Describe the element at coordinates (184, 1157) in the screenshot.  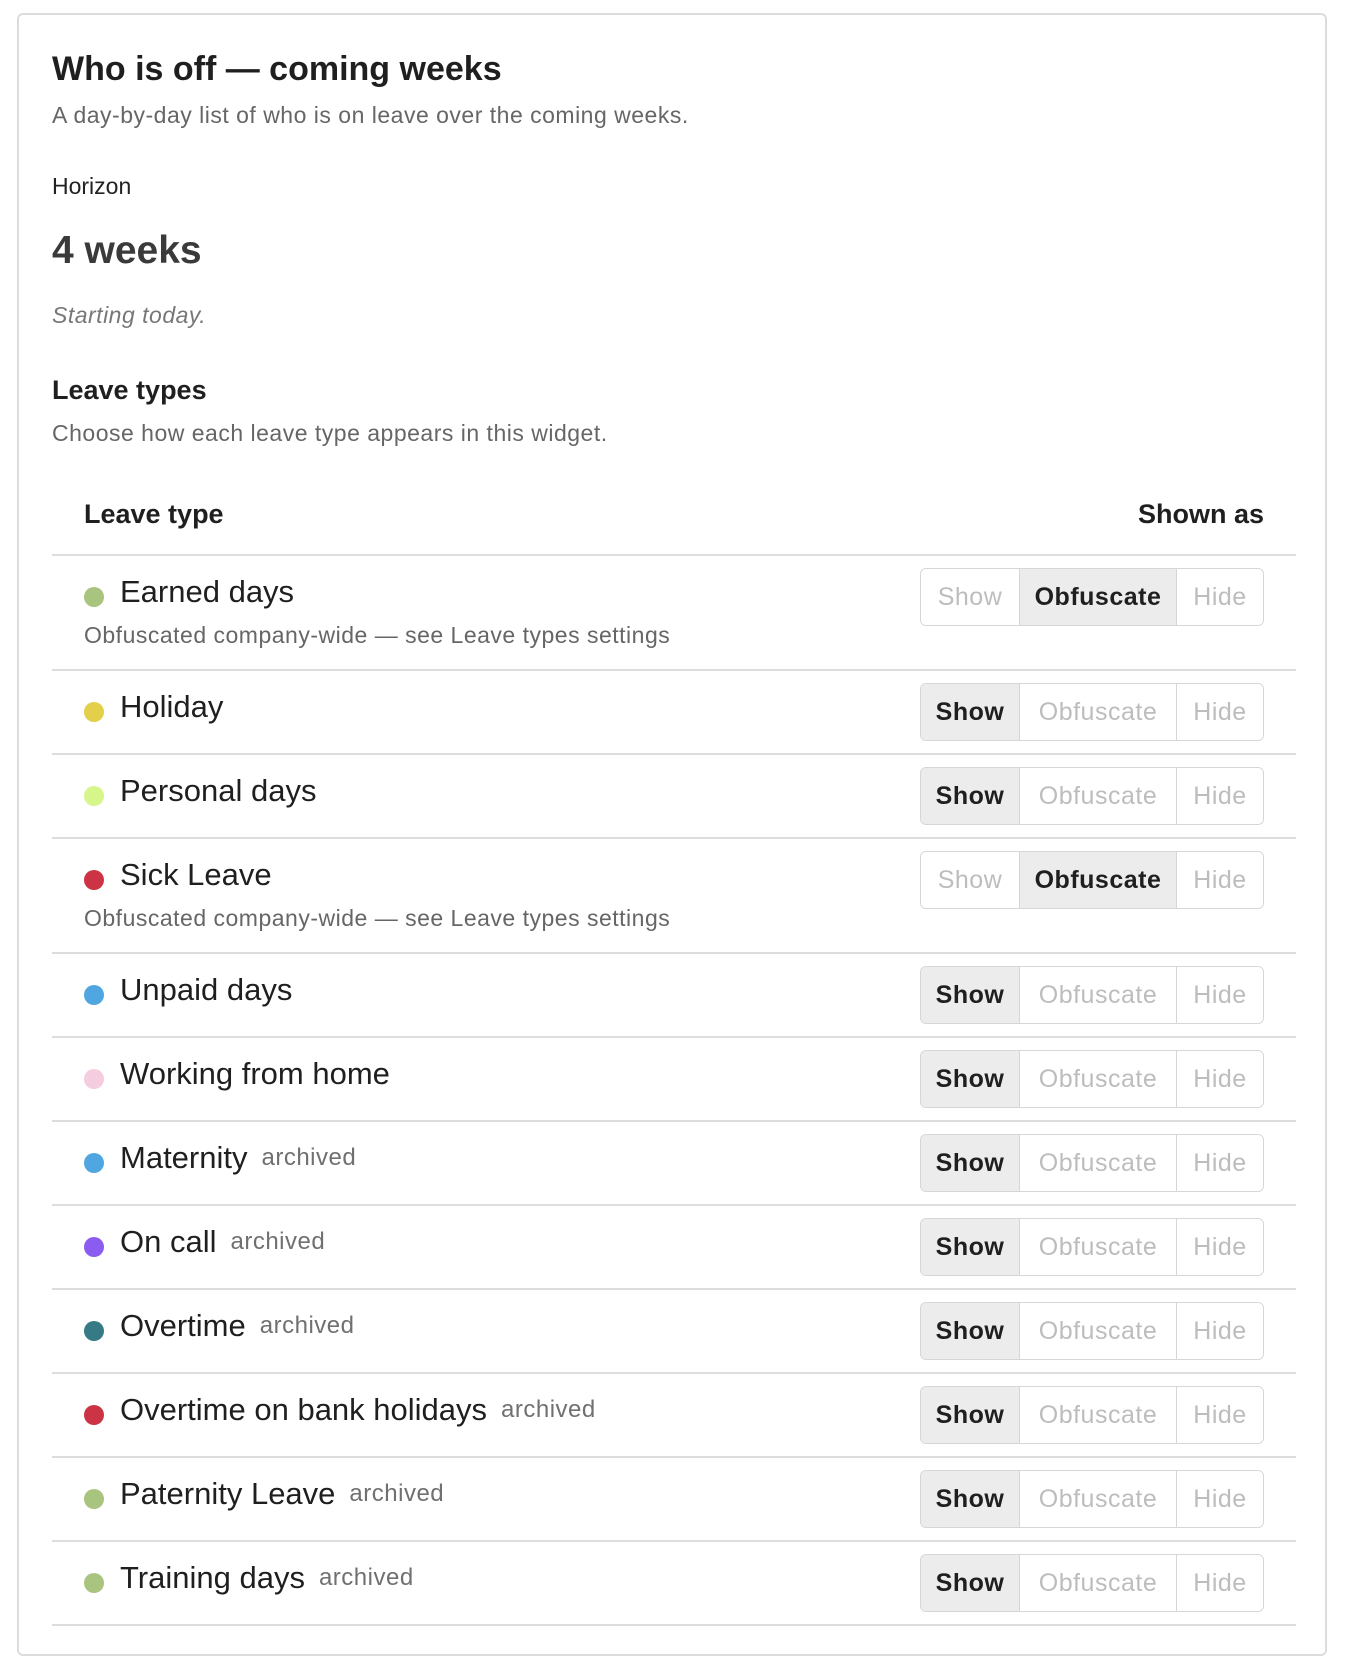
I see `leave-type-label: Maternity` at that location.